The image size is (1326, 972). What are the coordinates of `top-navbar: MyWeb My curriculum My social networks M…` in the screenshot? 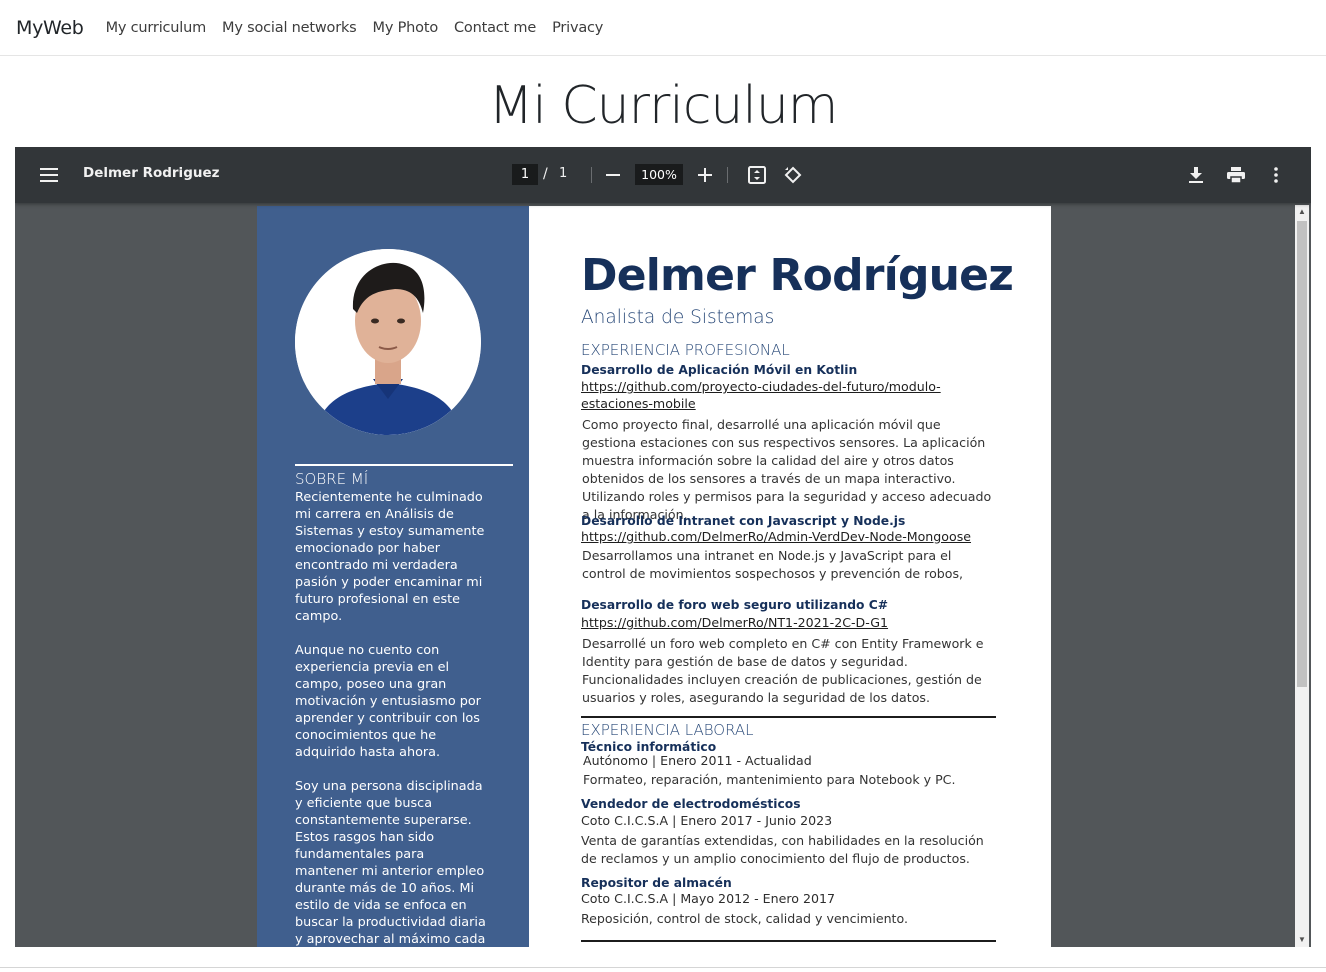 It's located at (663, 28).